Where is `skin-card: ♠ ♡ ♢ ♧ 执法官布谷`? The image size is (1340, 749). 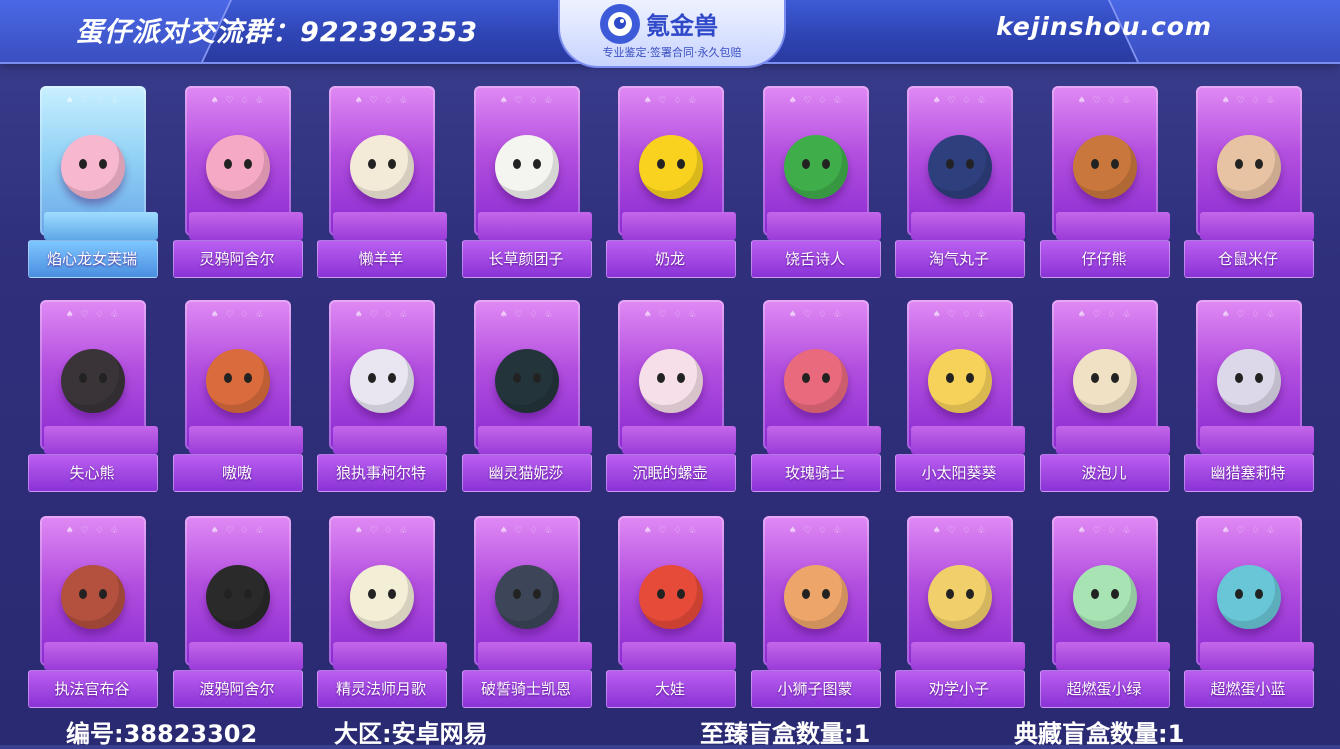
skin-card: ♠ ♡ ♢ ♧ 执法官布谷 is located at coordinates (101, 610).